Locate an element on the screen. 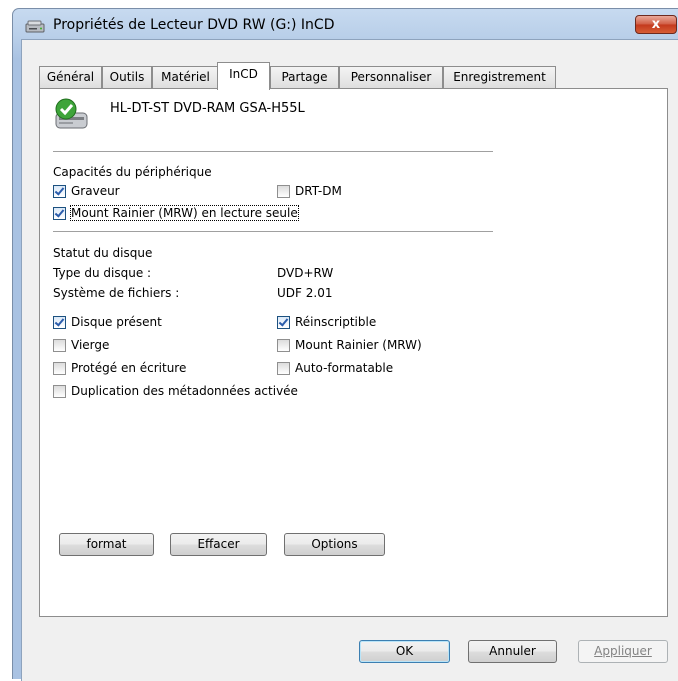  checkbox-label: Disque présent is located at coordinates (116, 322).